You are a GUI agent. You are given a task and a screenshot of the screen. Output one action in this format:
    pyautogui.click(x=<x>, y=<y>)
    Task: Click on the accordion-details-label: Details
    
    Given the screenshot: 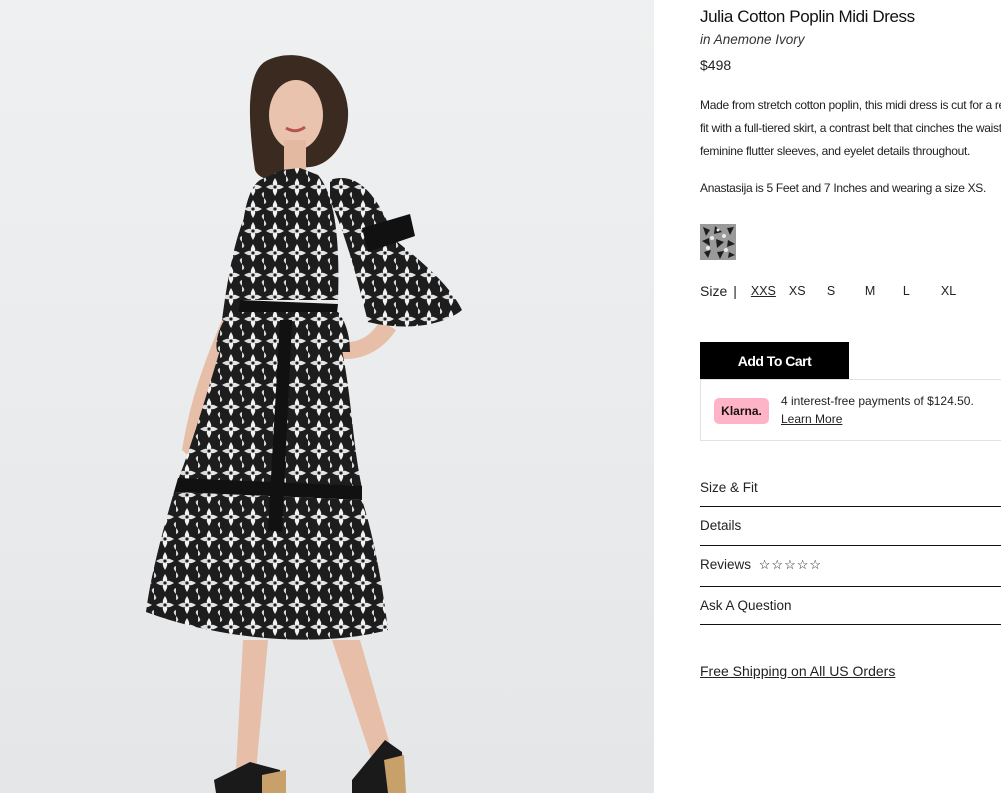 What is the action you would take?
    pyautogui.click(x=721, y=525)
    